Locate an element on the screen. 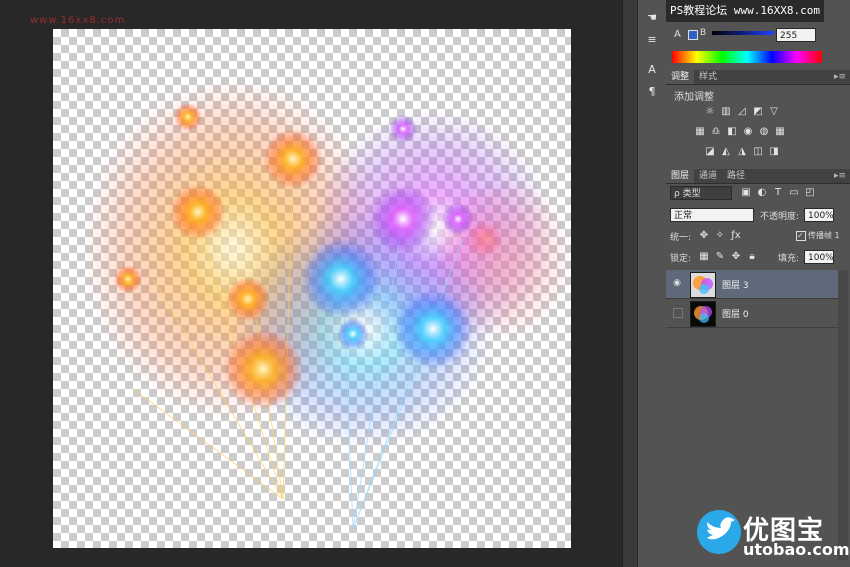  unify-visibility-icon: ✧ is located at coordinates (720, 236).